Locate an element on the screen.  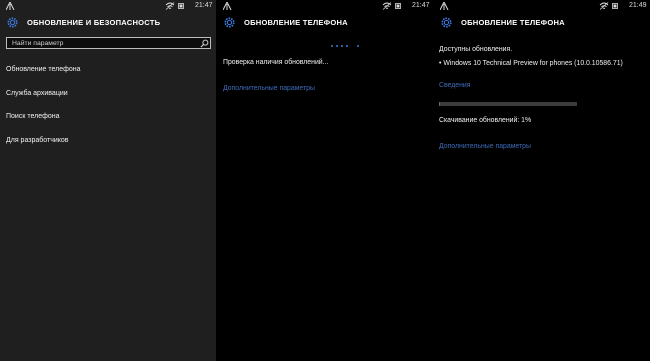
loading-dots-icon is located at coordinates (351, 46).